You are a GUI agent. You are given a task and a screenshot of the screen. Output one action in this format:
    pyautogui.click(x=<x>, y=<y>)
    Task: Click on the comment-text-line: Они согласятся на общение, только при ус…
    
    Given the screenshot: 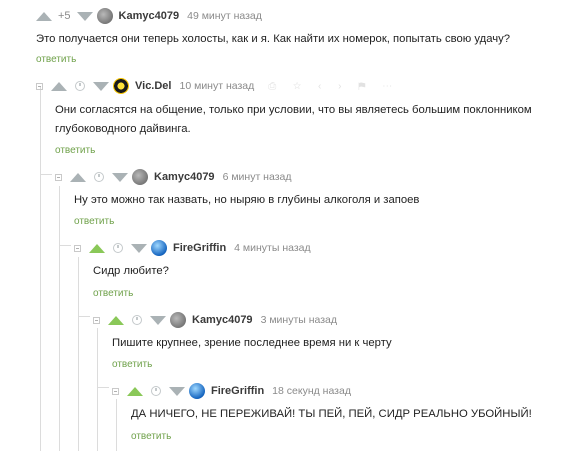 What is the action you would take?
    pyautogui.click(x=293, y=110)
    